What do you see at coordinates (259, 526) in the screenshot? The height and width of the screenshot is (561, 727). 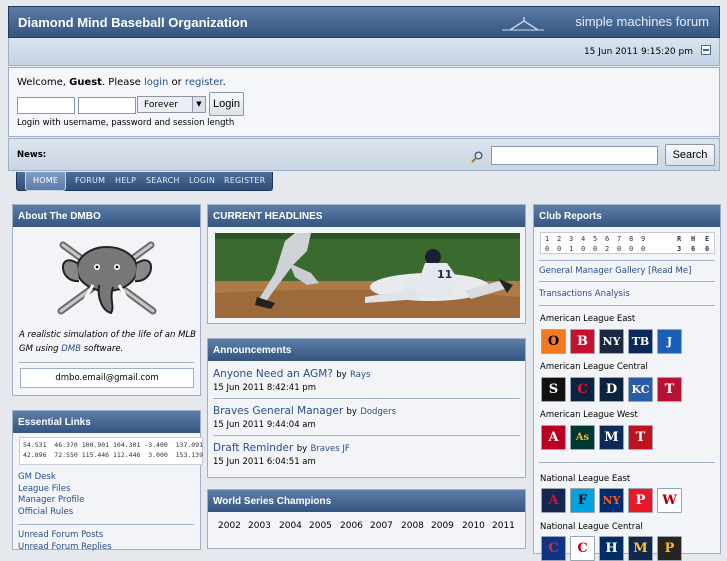 I see `year-label: 2003` at bounding box center [259, 526].